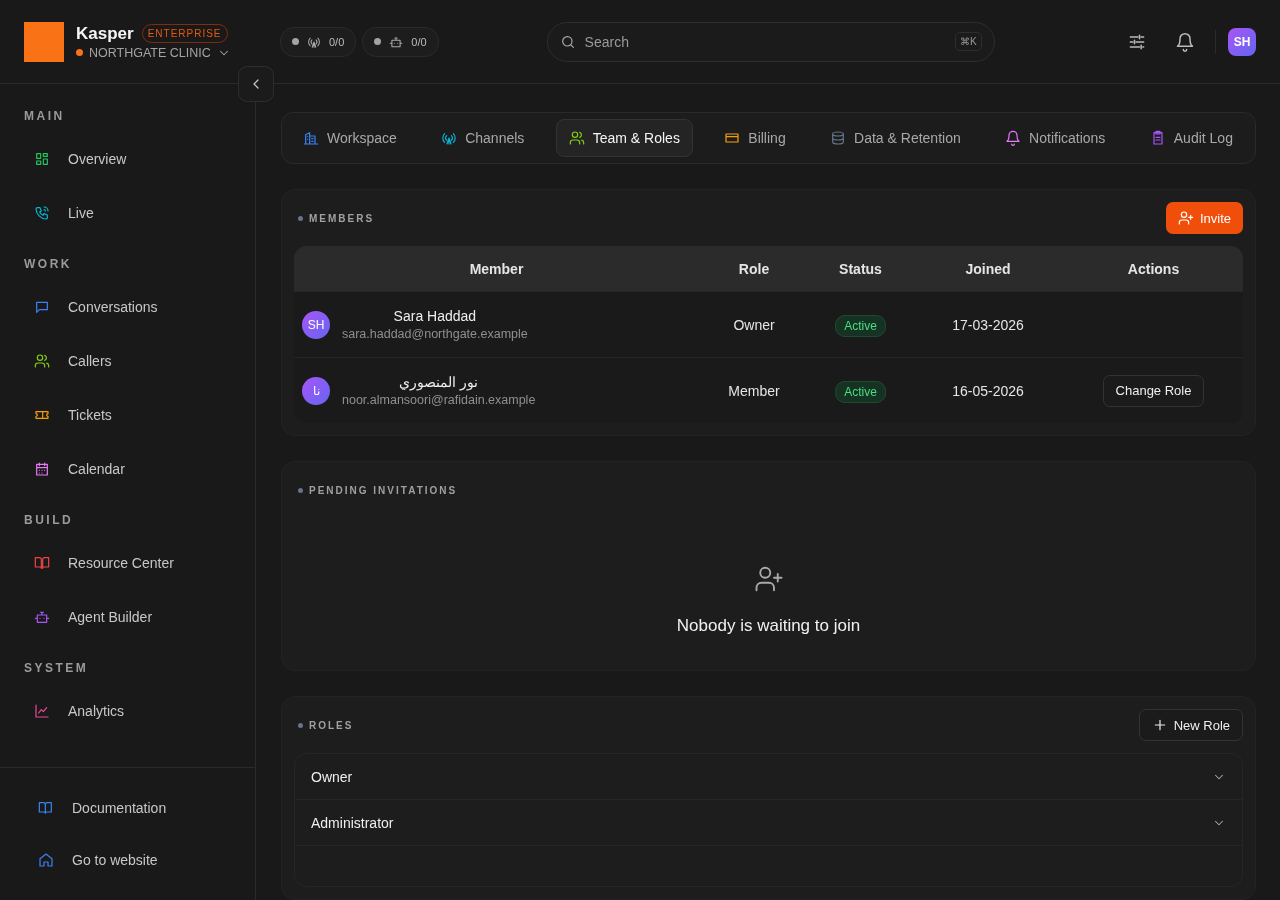  What do you see at coordinates (127, 159) in the screenshot?
I see `sidebar-item: Overview` at bounding box center [127, 159].